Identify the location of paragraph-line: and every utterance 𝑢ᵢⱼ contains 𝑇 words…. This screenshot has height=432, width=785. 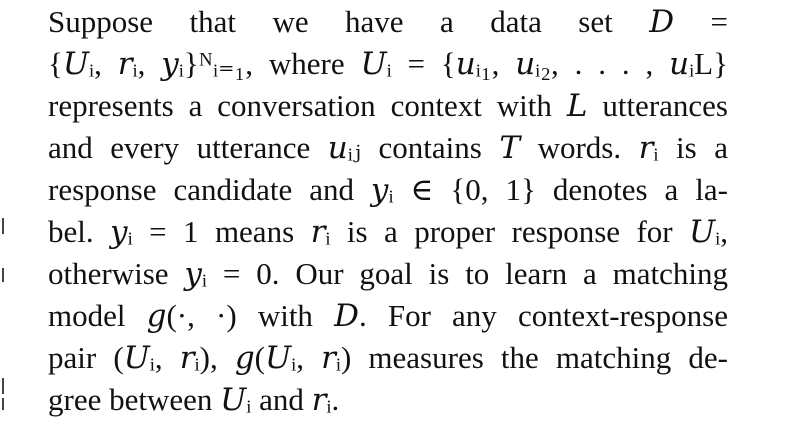
(388, 147).